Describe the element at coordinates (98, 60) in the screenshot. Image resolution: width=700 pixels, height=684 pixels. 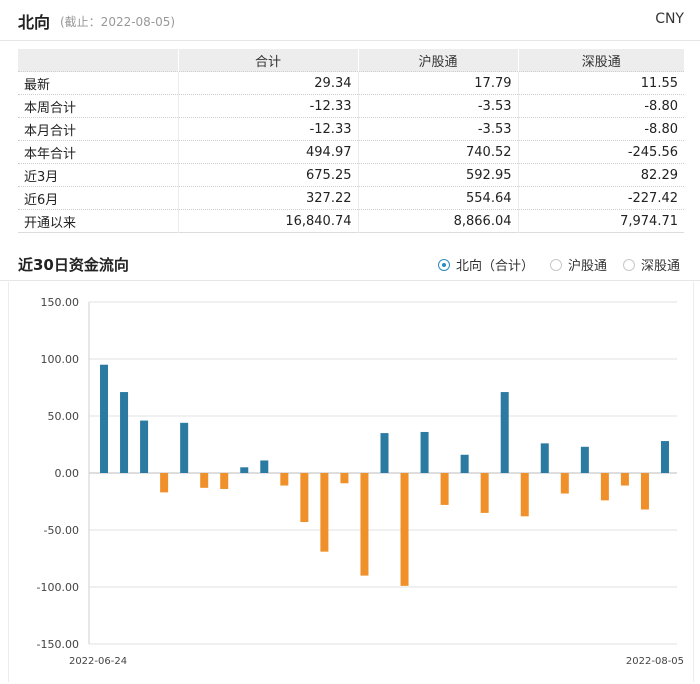
I see `column-header` at that location.